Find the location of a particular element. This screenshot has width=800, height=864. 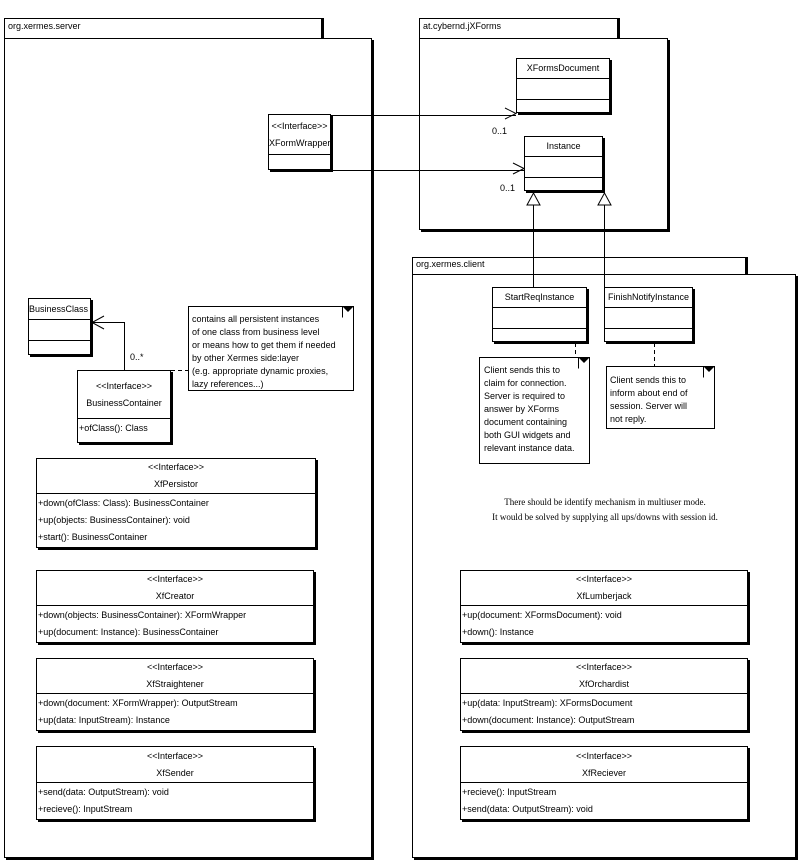

class-name: FinishNotifyInstance is located at coordinates (648, 297).